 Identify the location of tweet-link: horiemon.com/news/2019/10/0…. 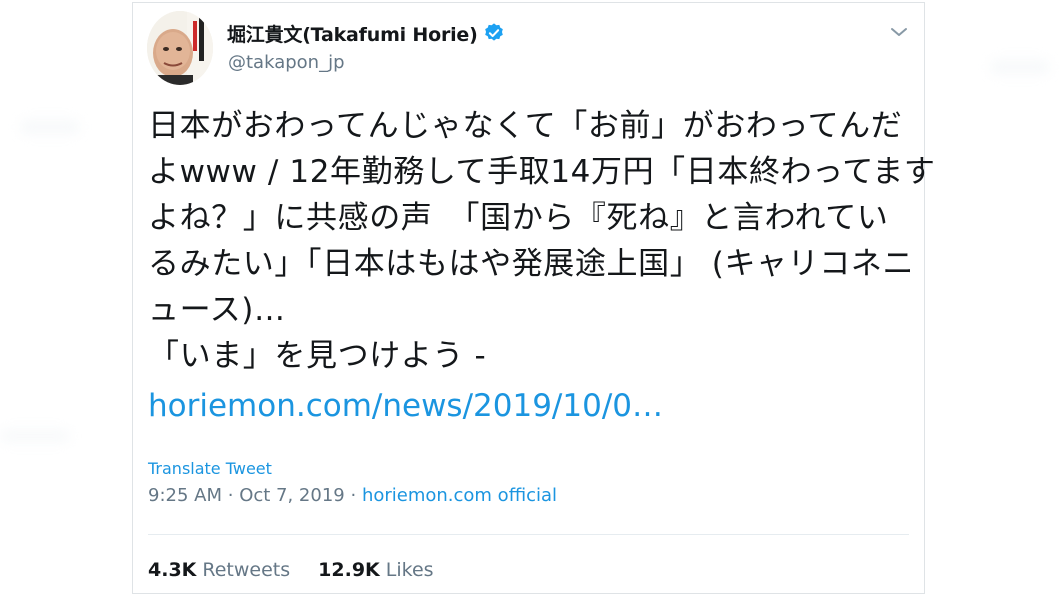
(405, 406).